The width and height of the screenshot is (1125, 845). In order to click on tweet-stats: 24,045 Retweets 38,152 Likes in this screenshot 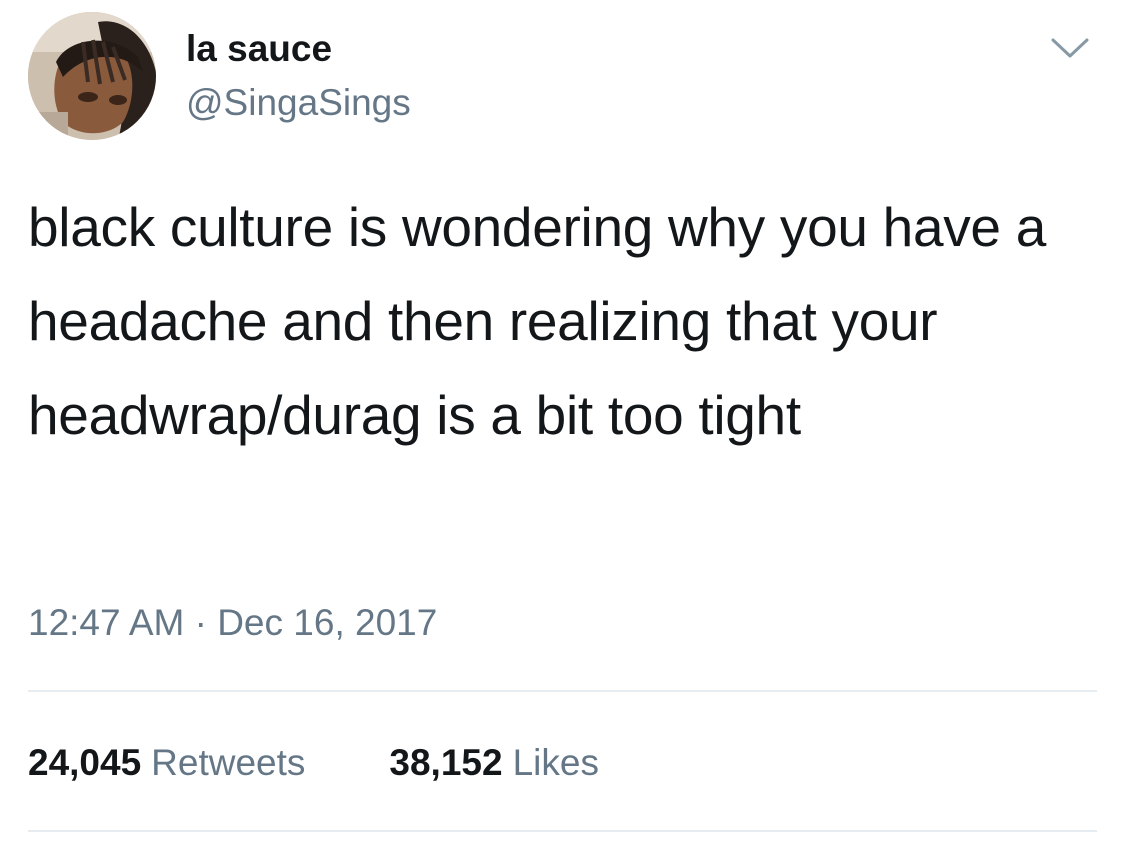, I will do `click(313, 763)`.